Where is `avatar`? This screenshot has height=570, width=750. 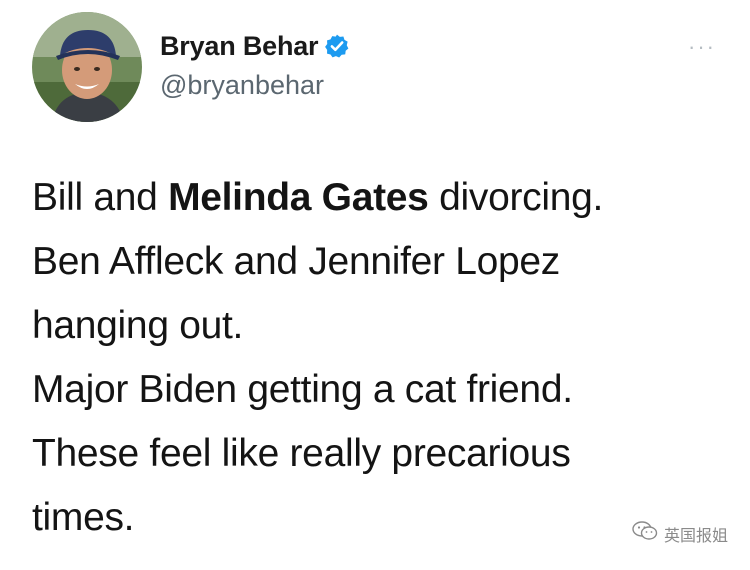 avatar is located at coordinates (87, 67).